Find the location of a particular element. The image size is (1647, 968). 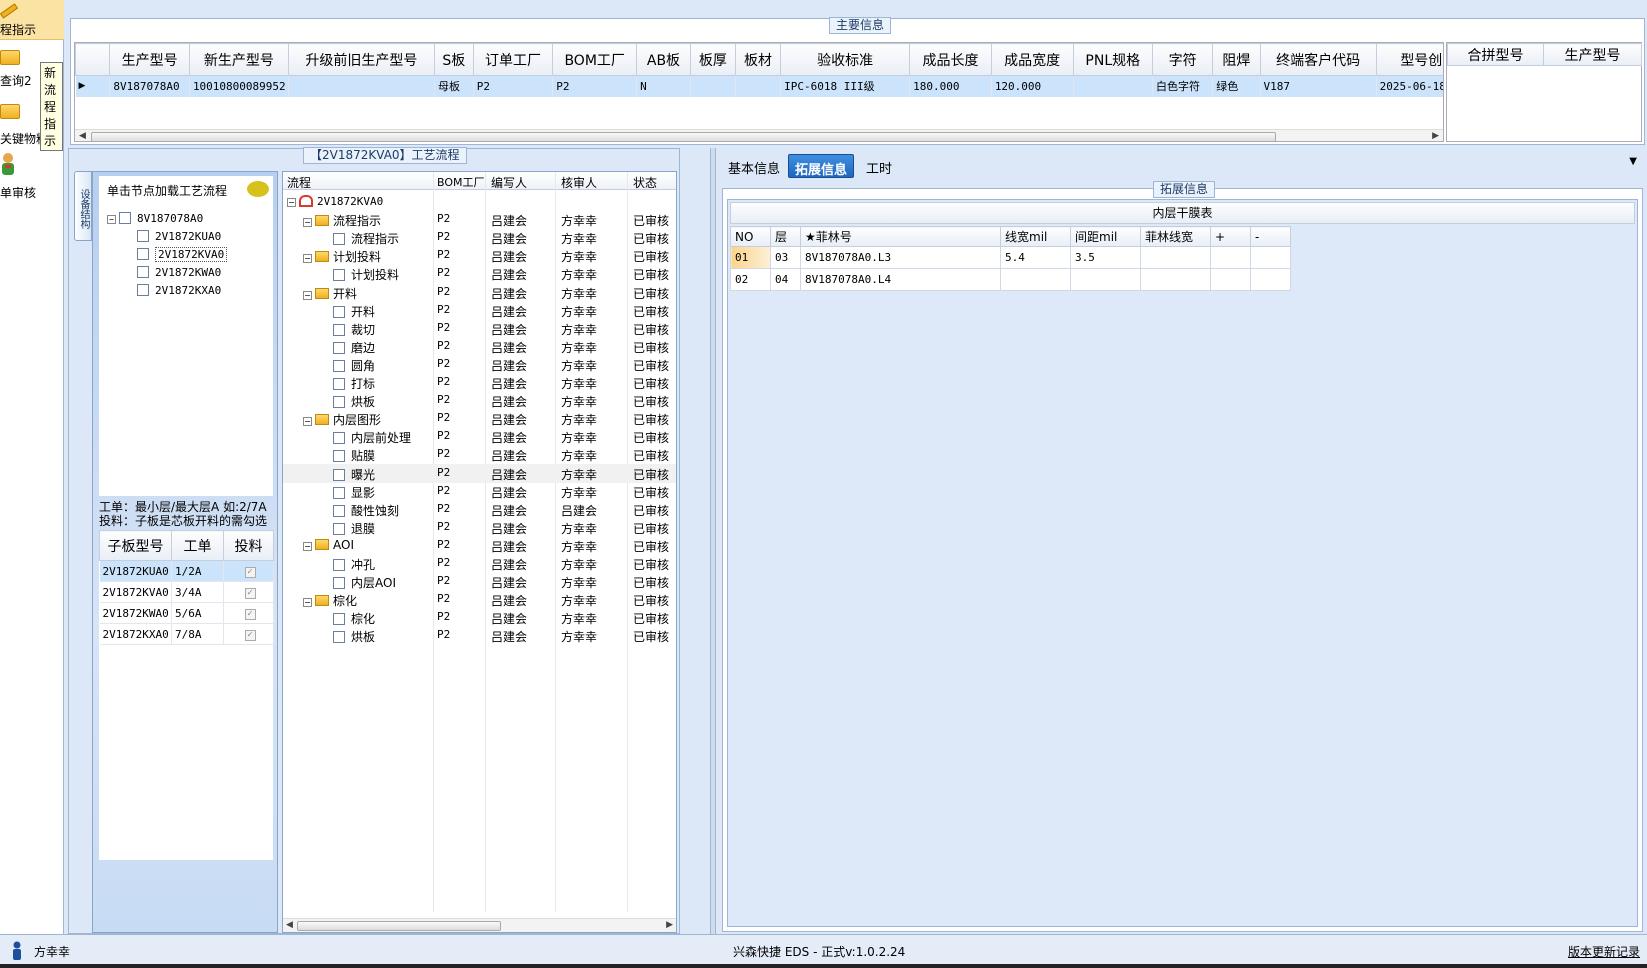

flow-node: 棕化 is located at coordinates (354, 618).